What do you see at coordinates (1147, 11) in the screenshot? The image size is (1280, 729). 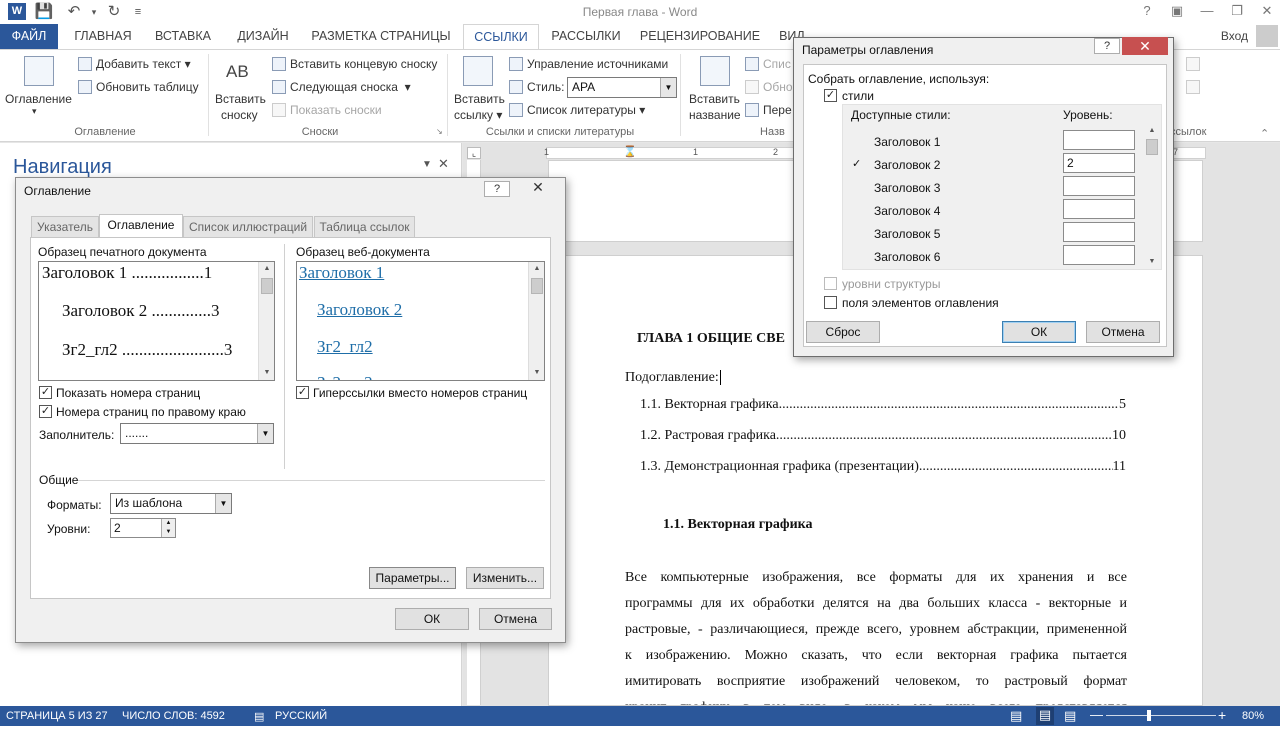 I see `help-icon: ?` at bounding box center [1147, 11].